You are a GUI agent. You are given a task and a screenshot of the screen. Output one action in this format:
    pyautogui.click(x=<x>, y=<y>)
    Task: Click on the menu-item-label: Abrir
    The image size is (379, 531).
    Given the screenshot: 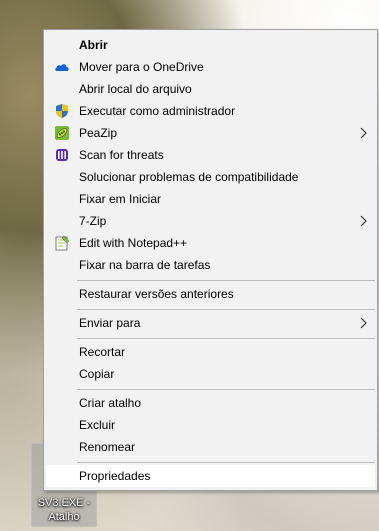 What is the action you would take?
    pyautogui.click(x=93, y=45)
    